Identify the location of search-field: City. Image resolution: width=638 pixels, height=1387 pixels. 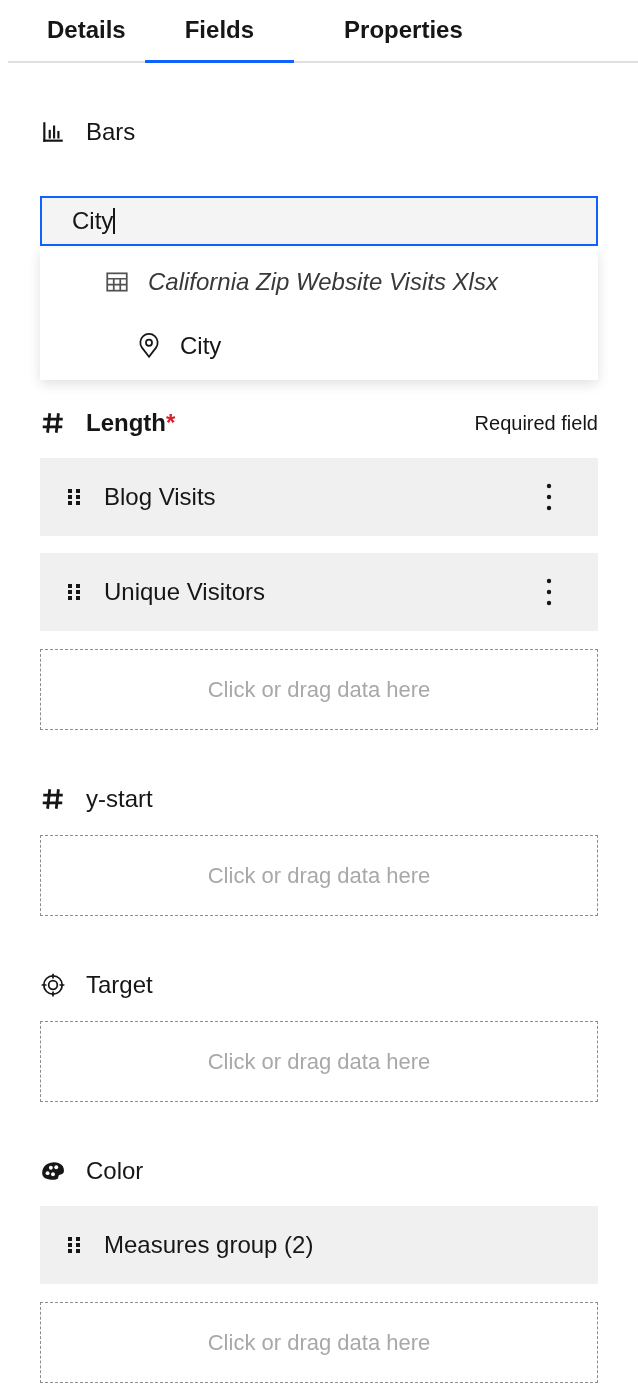
(319, 221).